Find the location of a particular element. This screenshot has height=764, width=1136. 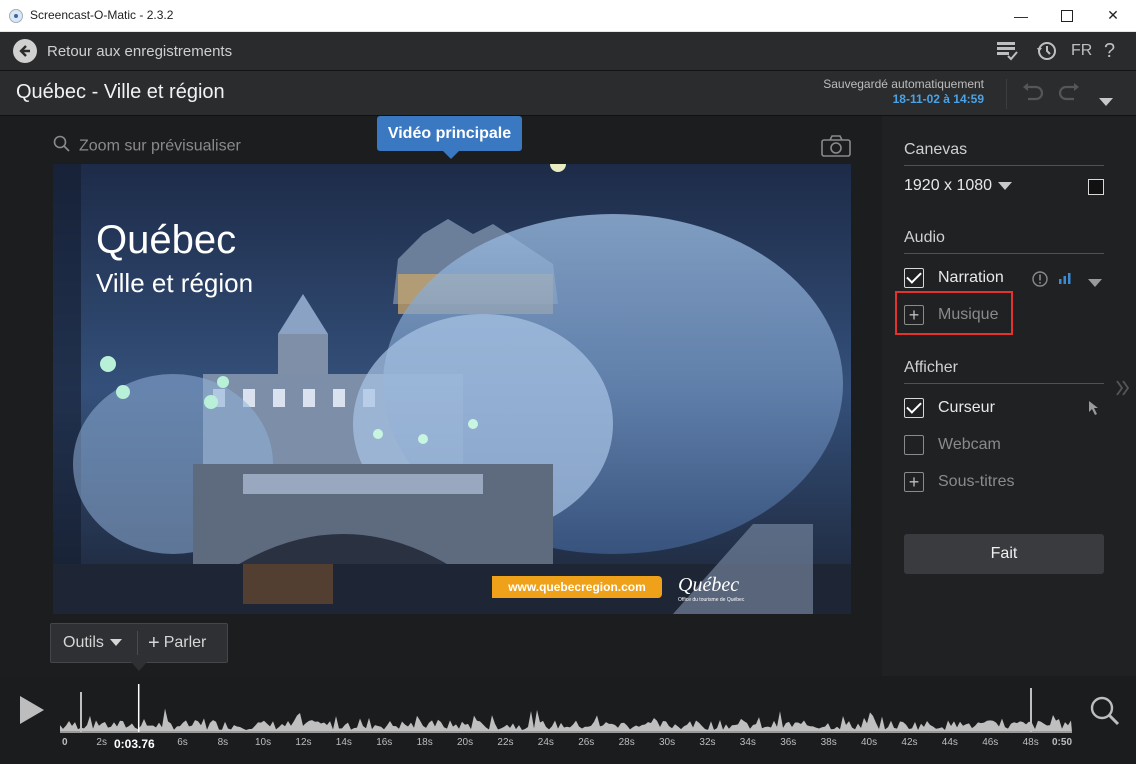

timeline-tick: 24s is located at coordinates (545, 742).